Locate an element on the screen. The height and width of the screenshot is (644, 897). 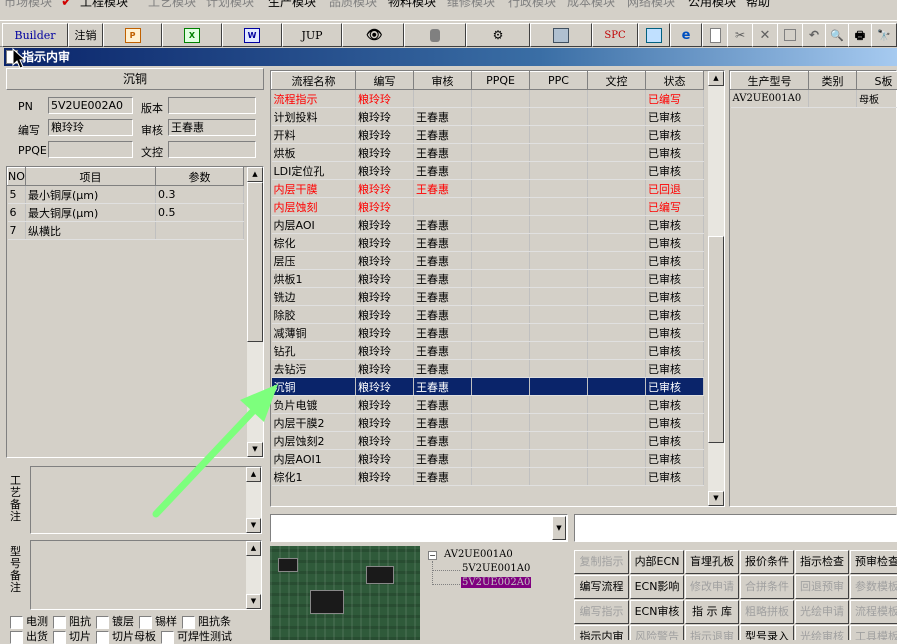
action-button-23: 工具模板 is located at coordinates (873, 632).